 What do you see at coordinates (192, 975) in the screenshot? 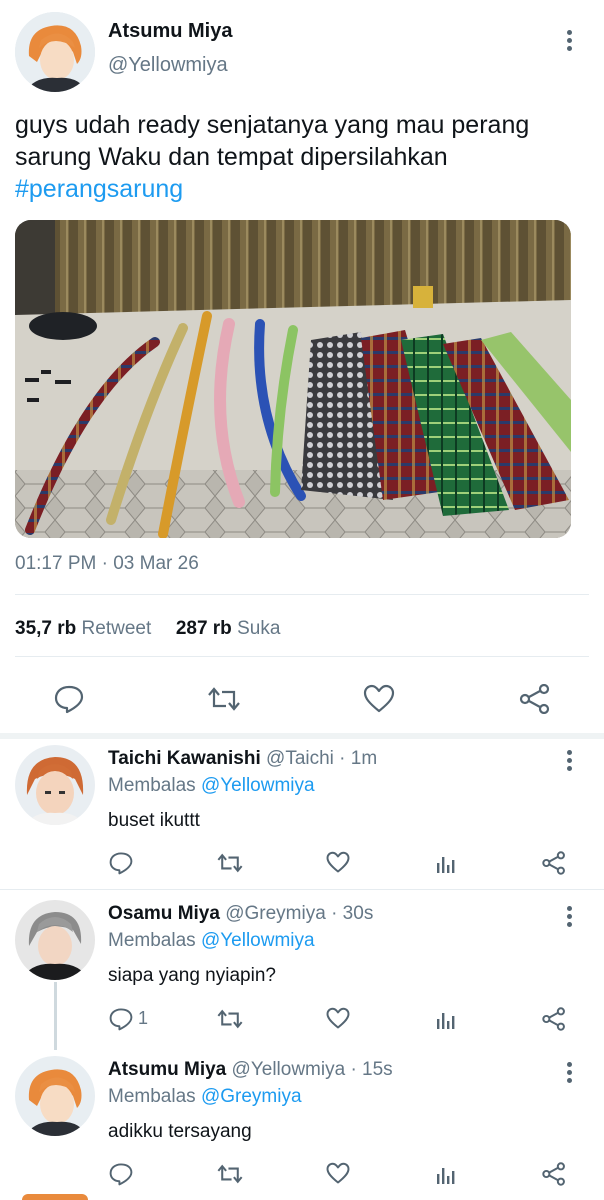
I see `reply-text: siapa yang nyiapin?` at bounding box center [192, 975].